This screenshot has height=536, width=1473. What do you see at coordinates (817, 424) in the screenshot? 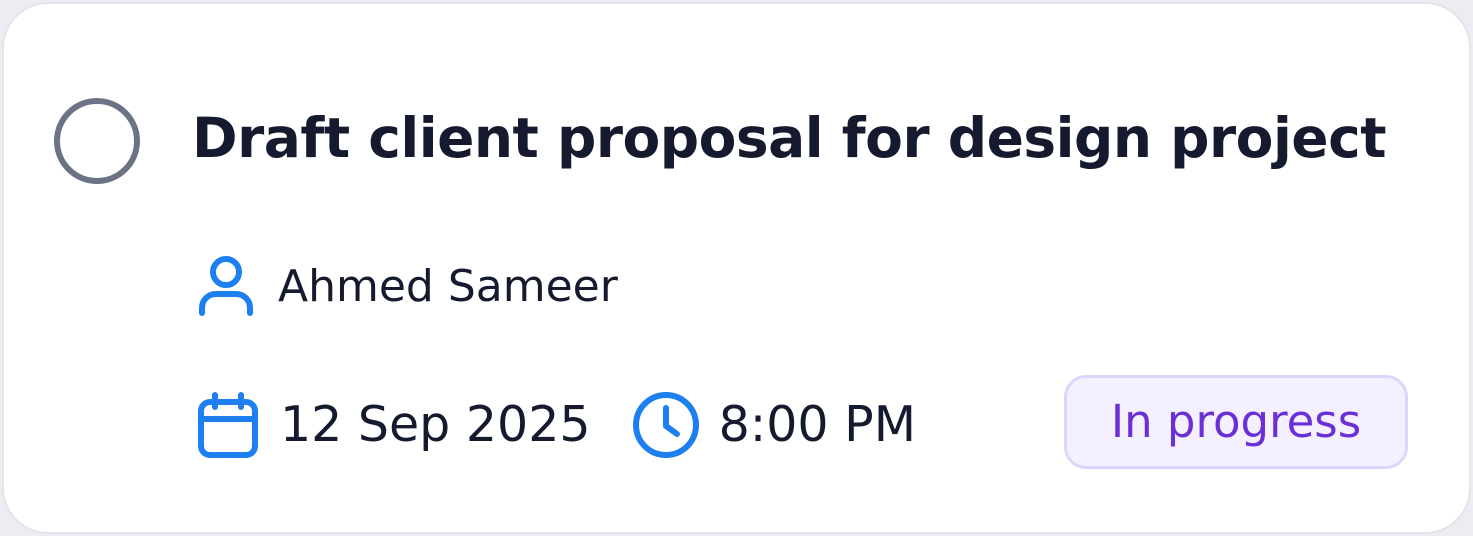
I see `due-time: 8:00 PM` at bounding box center [817, 424].